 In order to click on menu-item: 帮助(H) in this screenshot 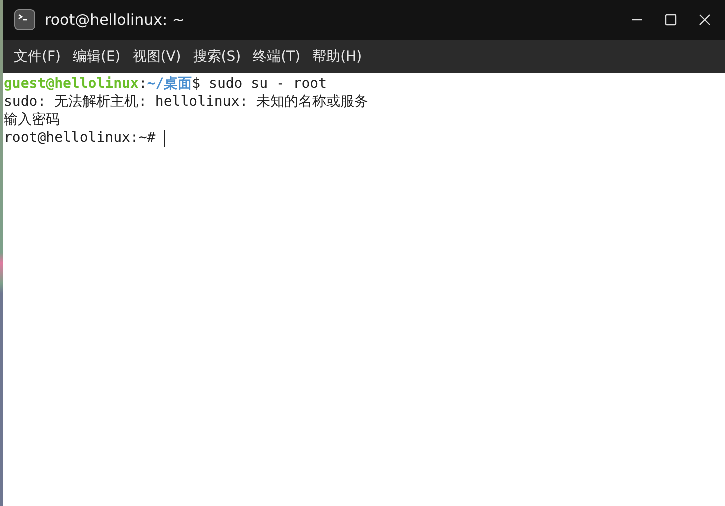, I will do `click(338, 57)`.